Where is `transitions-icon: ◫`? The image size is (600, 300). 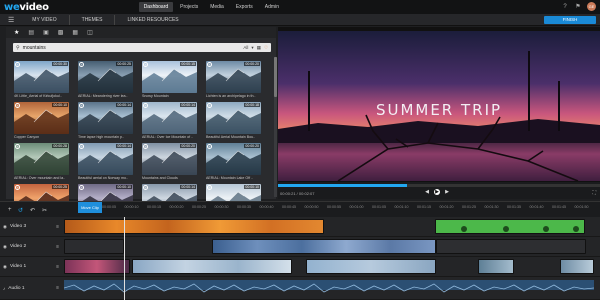 transitions-icon: ◫ is located at coordinates (90, 32).